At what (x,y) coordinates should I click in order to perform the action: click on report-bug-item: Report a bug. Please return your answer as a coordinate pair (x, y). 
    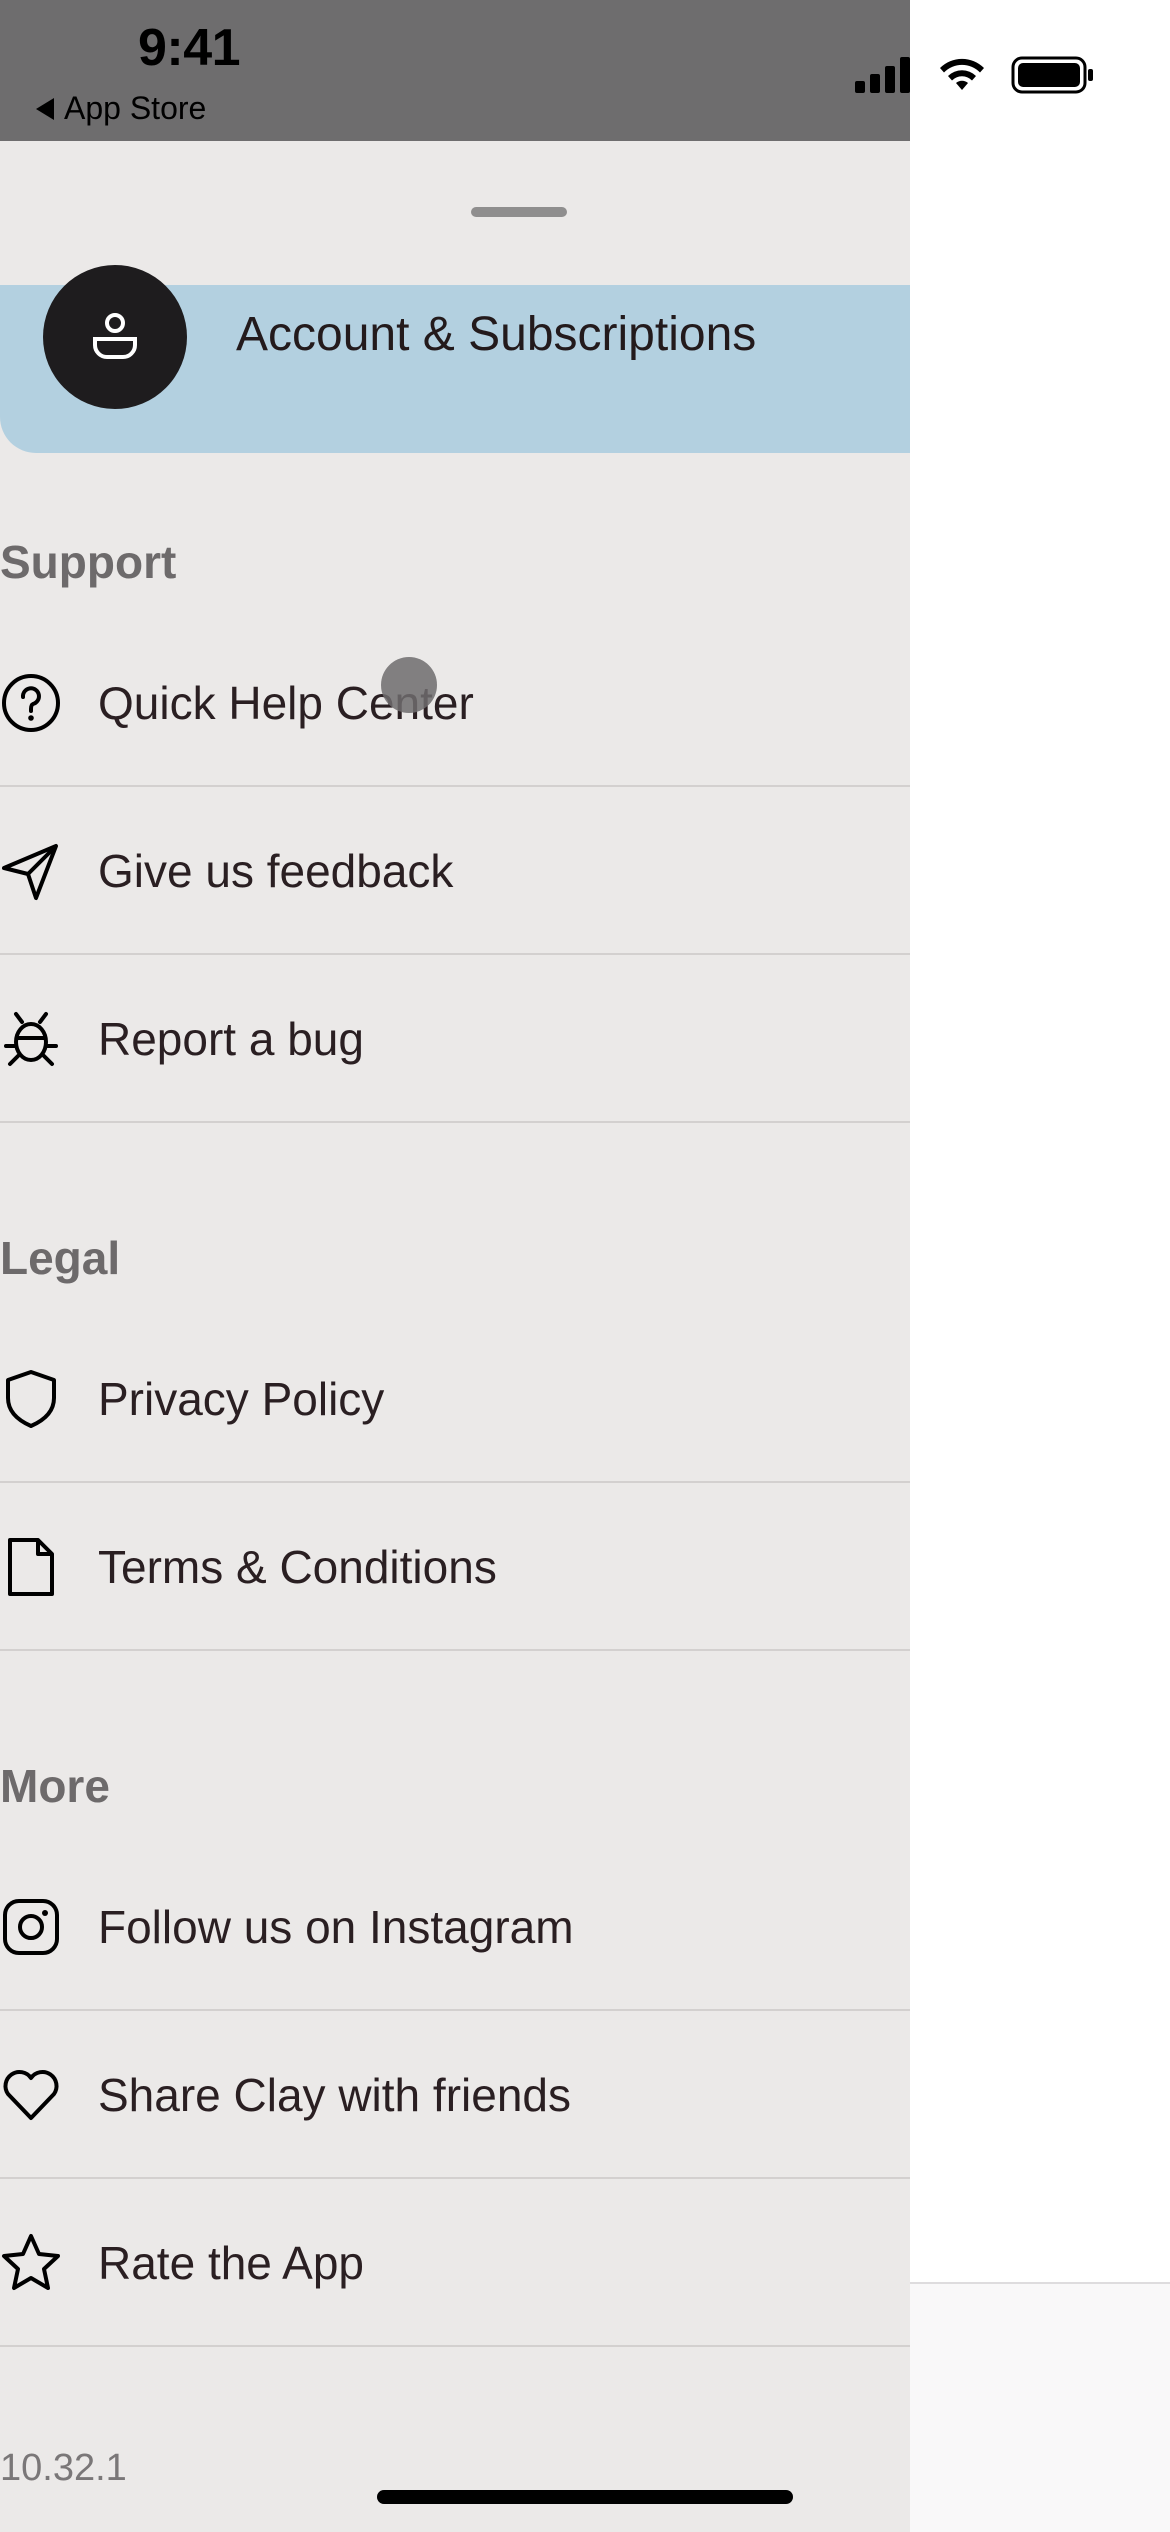
    Looking at the image, I should click on (455, 1040).